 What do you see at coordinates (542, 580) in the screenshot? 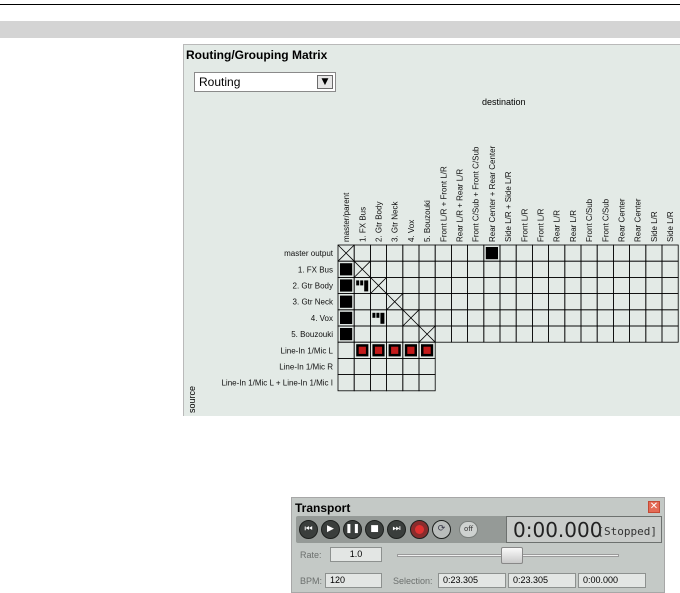
I see `selection-end-field: 0:23.305` at bounding box center [542, 580].